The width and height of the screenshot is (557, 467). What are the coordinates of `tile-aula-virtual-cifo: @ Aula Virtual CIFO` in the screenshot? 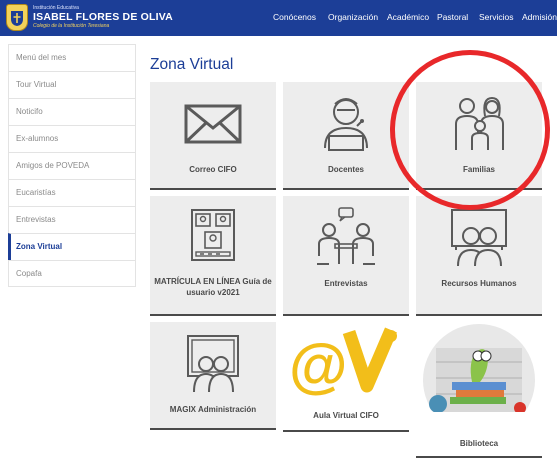 It's located at (346, 377).